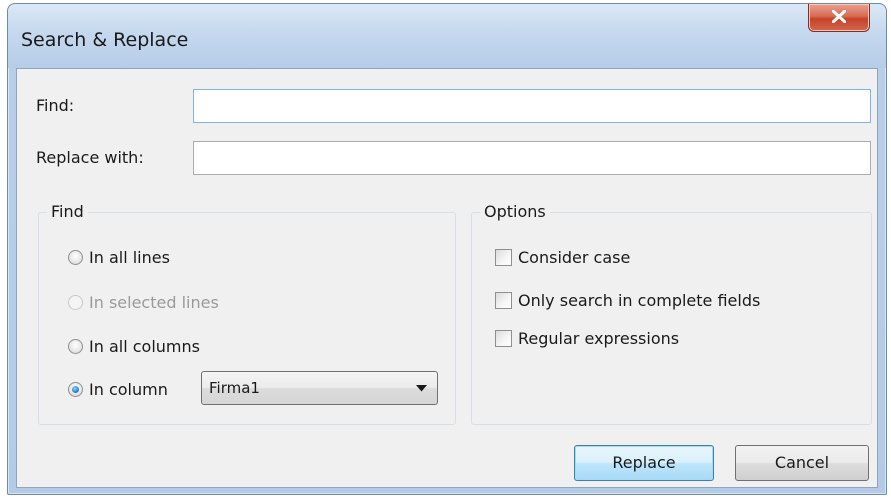 The image size is (891, 498). What do you see at coordinates (154, 302) in the screenshot?
I see `radio-label: In selected lines` at bounding box center [154, 302].